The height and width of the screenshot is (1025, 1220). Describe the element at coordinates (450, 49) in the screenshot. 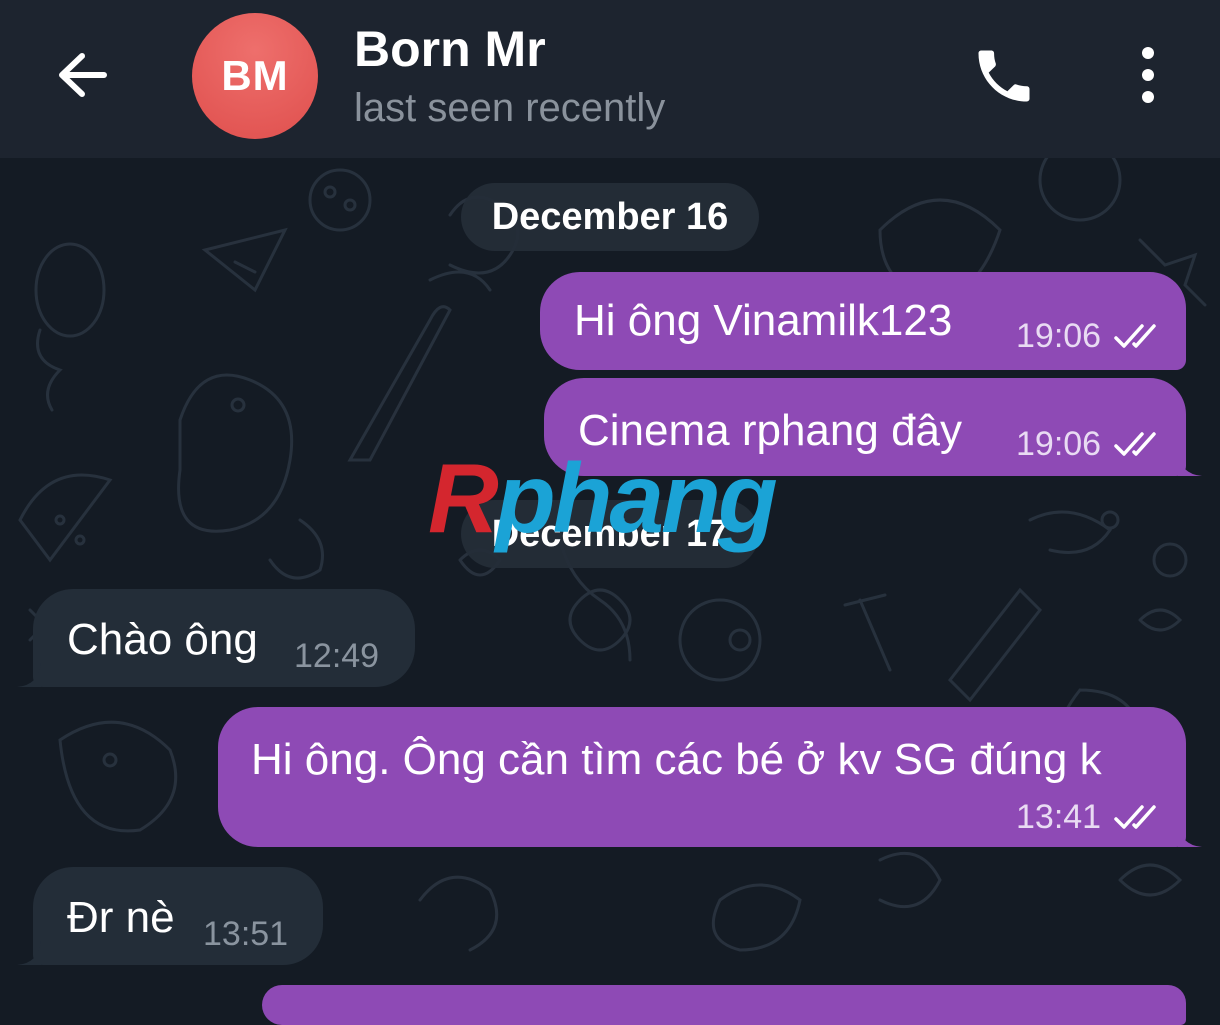

I see `contact-name: Born Mr` at that location.